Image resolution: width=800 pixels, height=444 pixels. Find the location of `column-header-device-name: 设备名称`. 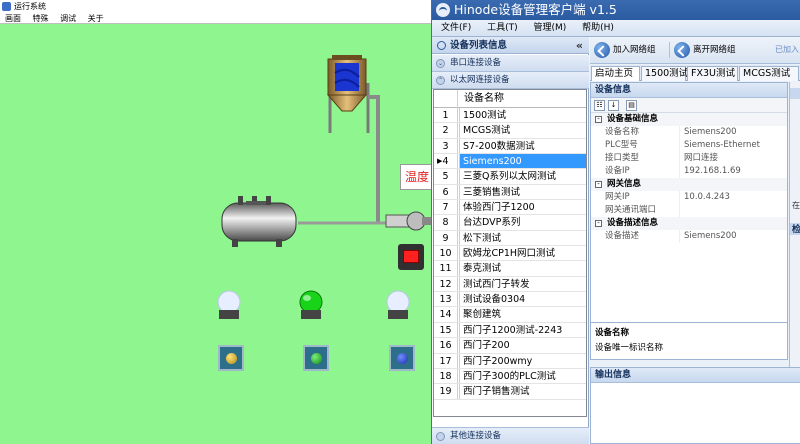

column-header-device-name: 设备名称 is located at coordinates (484, 99).